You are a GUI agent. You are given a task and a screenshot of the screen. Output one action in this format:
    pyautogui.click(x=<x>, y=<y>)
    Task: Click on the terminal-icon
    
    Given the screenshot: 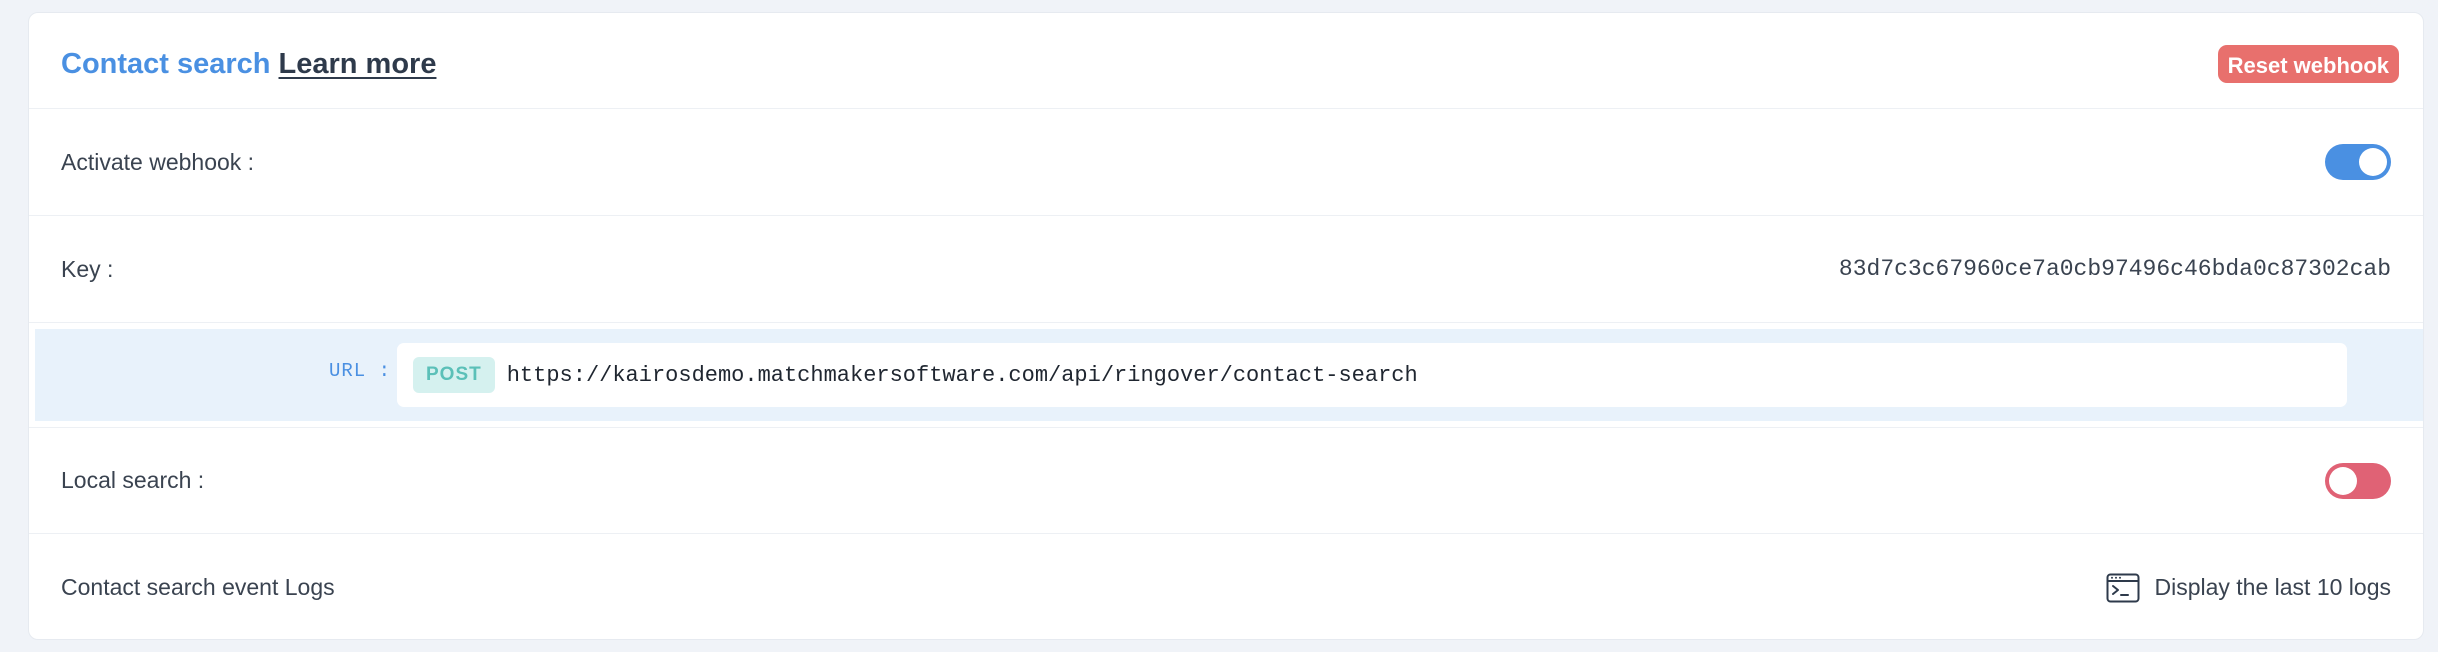 What is the action you would take?
    pyautogui.click(x=2123, y=587)
    